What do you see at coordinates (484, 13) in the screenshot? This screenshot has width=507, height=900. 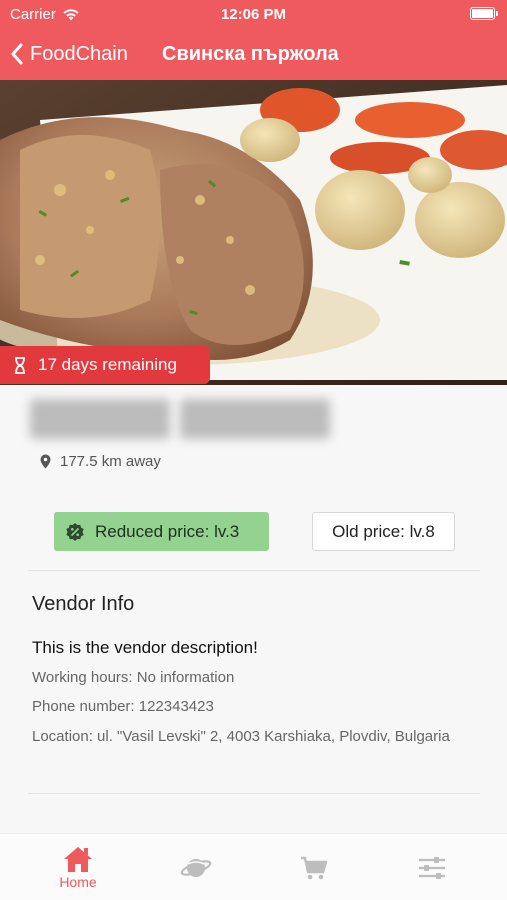 I see `battery-icon` at bounding box center [484, 13].